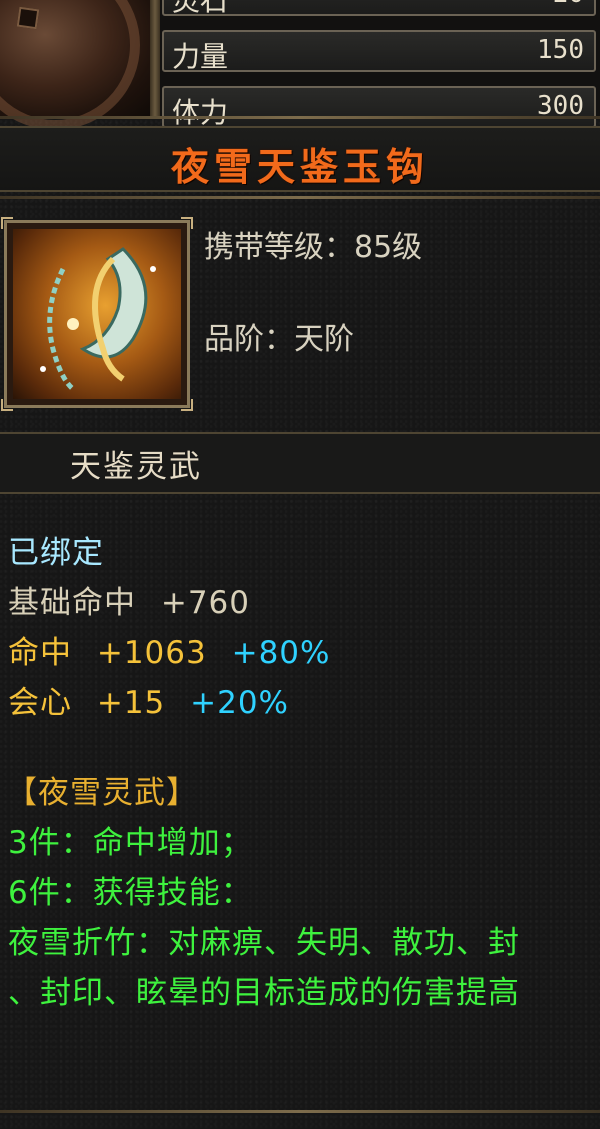 The image size is (600, 1129). Describe the element at coordinates (205, 603) in the screenshot. I see `base-hit-value: +760` at that location.